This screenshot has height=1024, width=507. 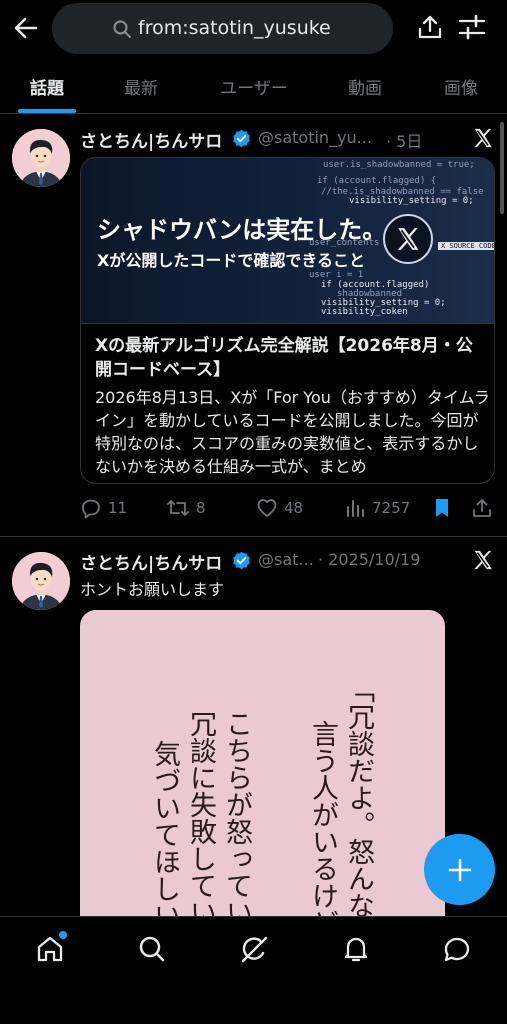 I want to click on card-image-headline: シャドウバンは実在した。, so click(x=242, y=230).